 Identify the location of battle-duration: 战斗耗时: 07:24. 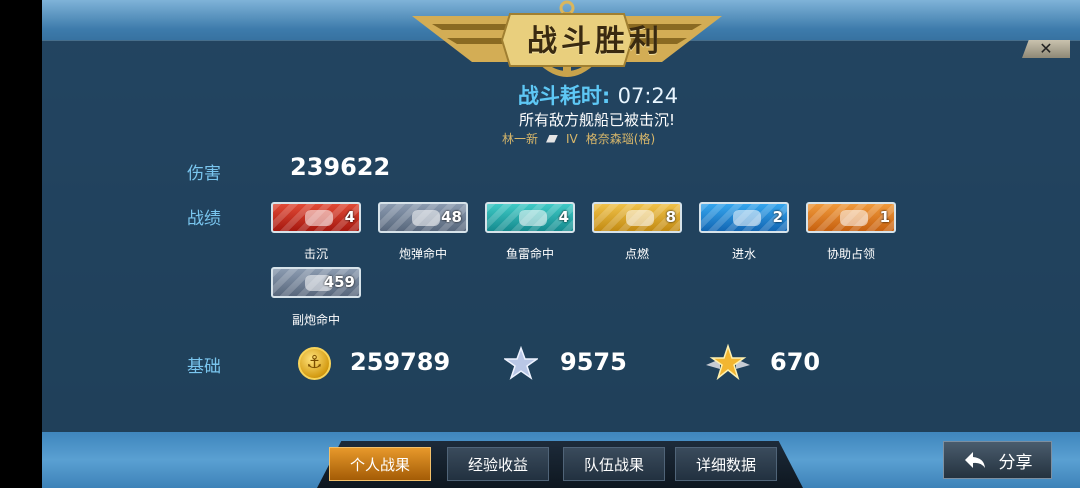
(598, 95).